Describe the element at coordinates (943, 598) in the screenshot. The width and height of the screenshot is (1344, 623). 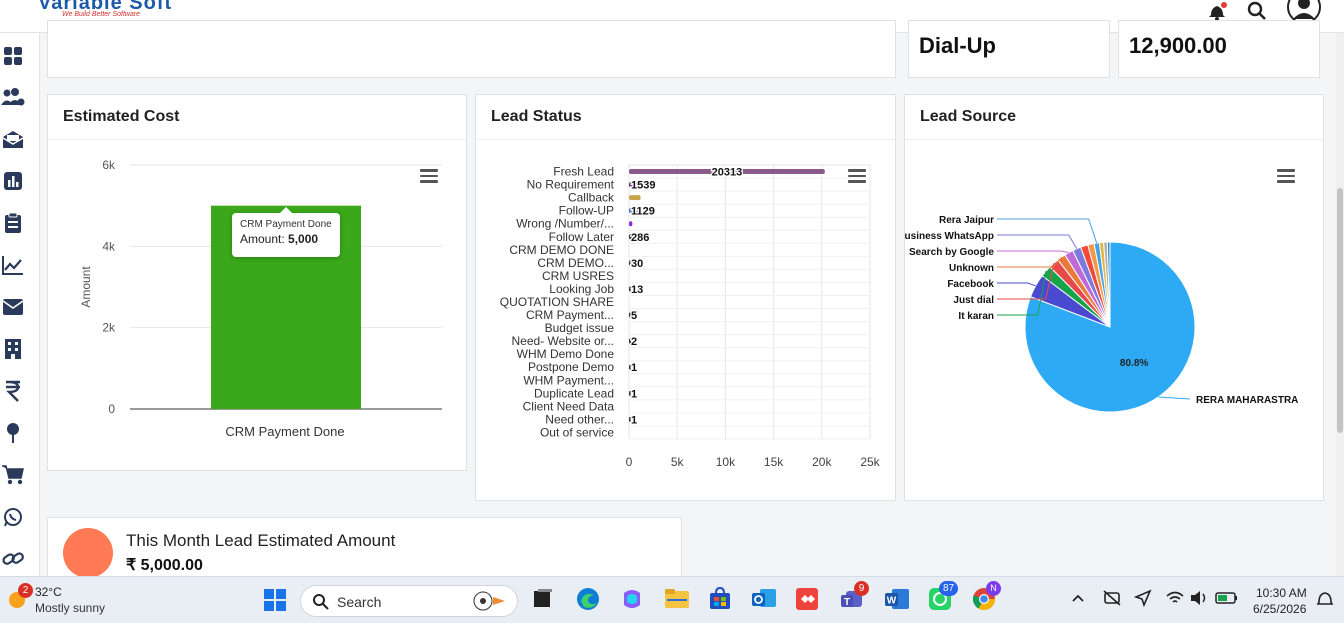
I see `whatsapp-taskbar-icon: 87` at that location.